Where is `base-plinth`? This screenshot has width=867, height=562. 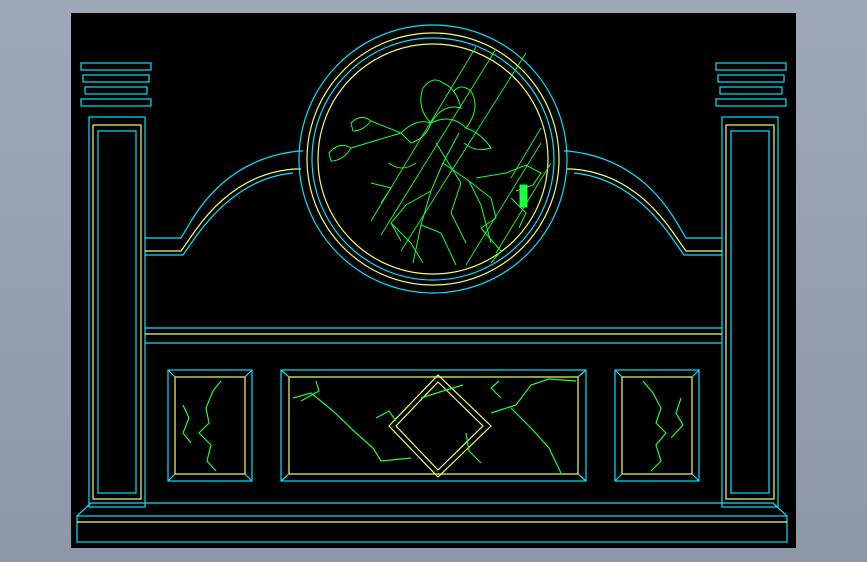
base-plinth is located at coordinates (432, 522).